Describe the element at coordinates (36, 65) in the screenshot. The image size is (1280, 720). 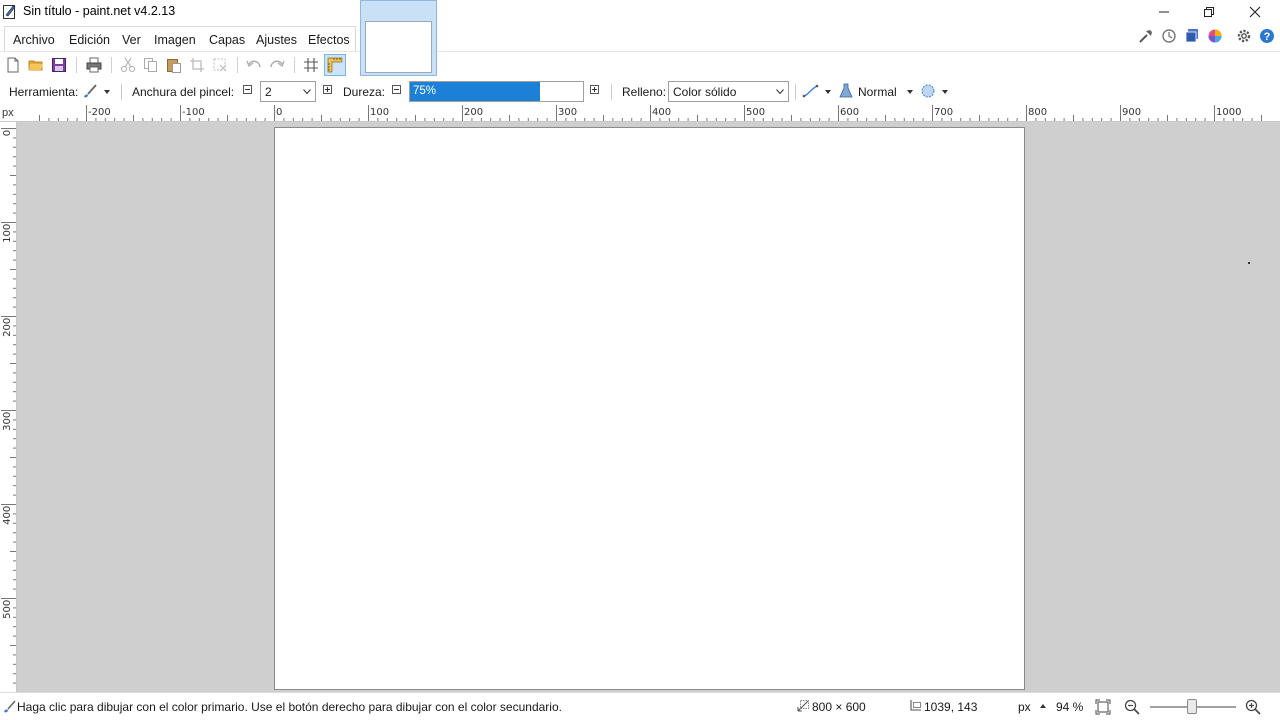
I see `open-folder-icon` at that location.